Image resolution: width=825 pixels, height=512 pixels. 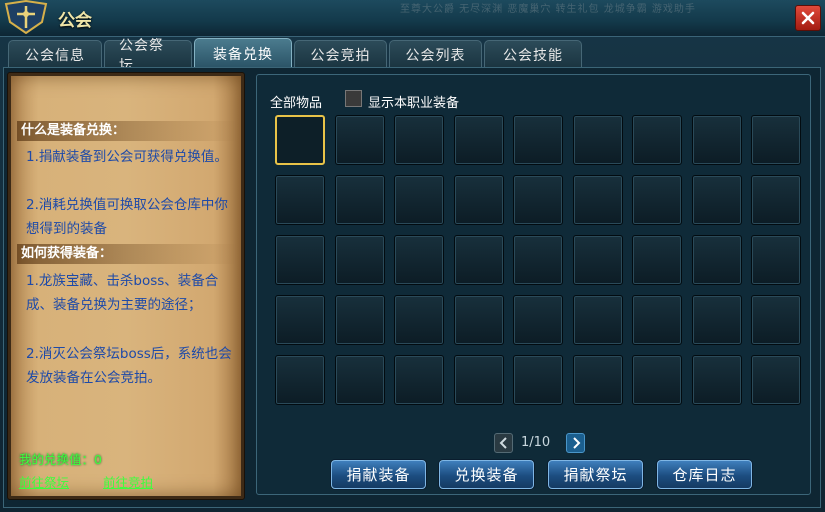 I want to click on background-menu-text: 至尊大公爵 无尽深渊 恶魔巢穴 转生礼包 龙城争霸 游戏助手, so click(x=548, y=9).